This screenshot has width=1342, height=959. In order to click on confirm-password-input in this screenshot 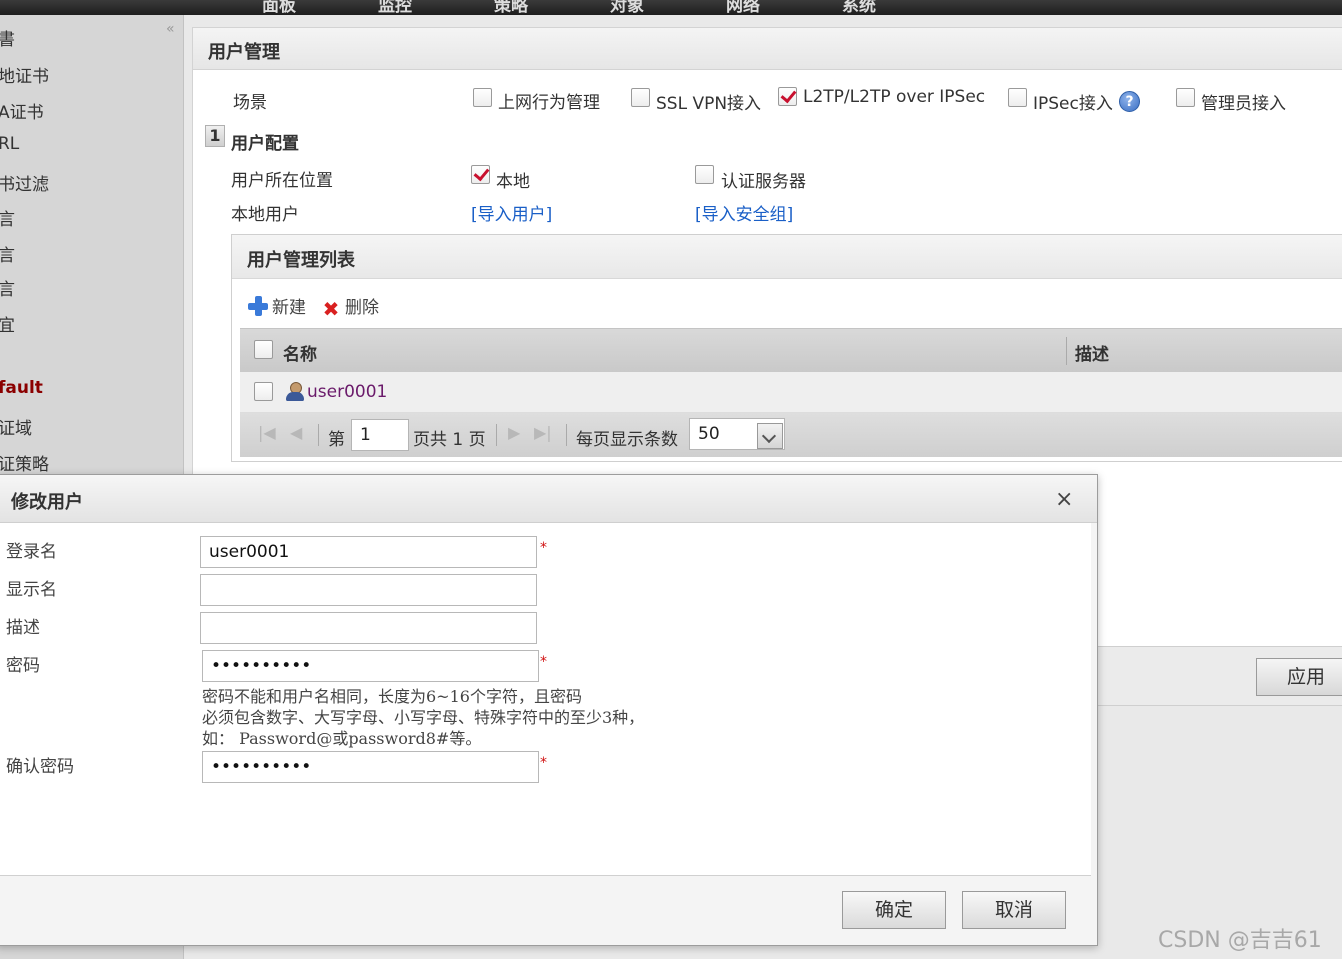, I will do `click(370, 767)`.